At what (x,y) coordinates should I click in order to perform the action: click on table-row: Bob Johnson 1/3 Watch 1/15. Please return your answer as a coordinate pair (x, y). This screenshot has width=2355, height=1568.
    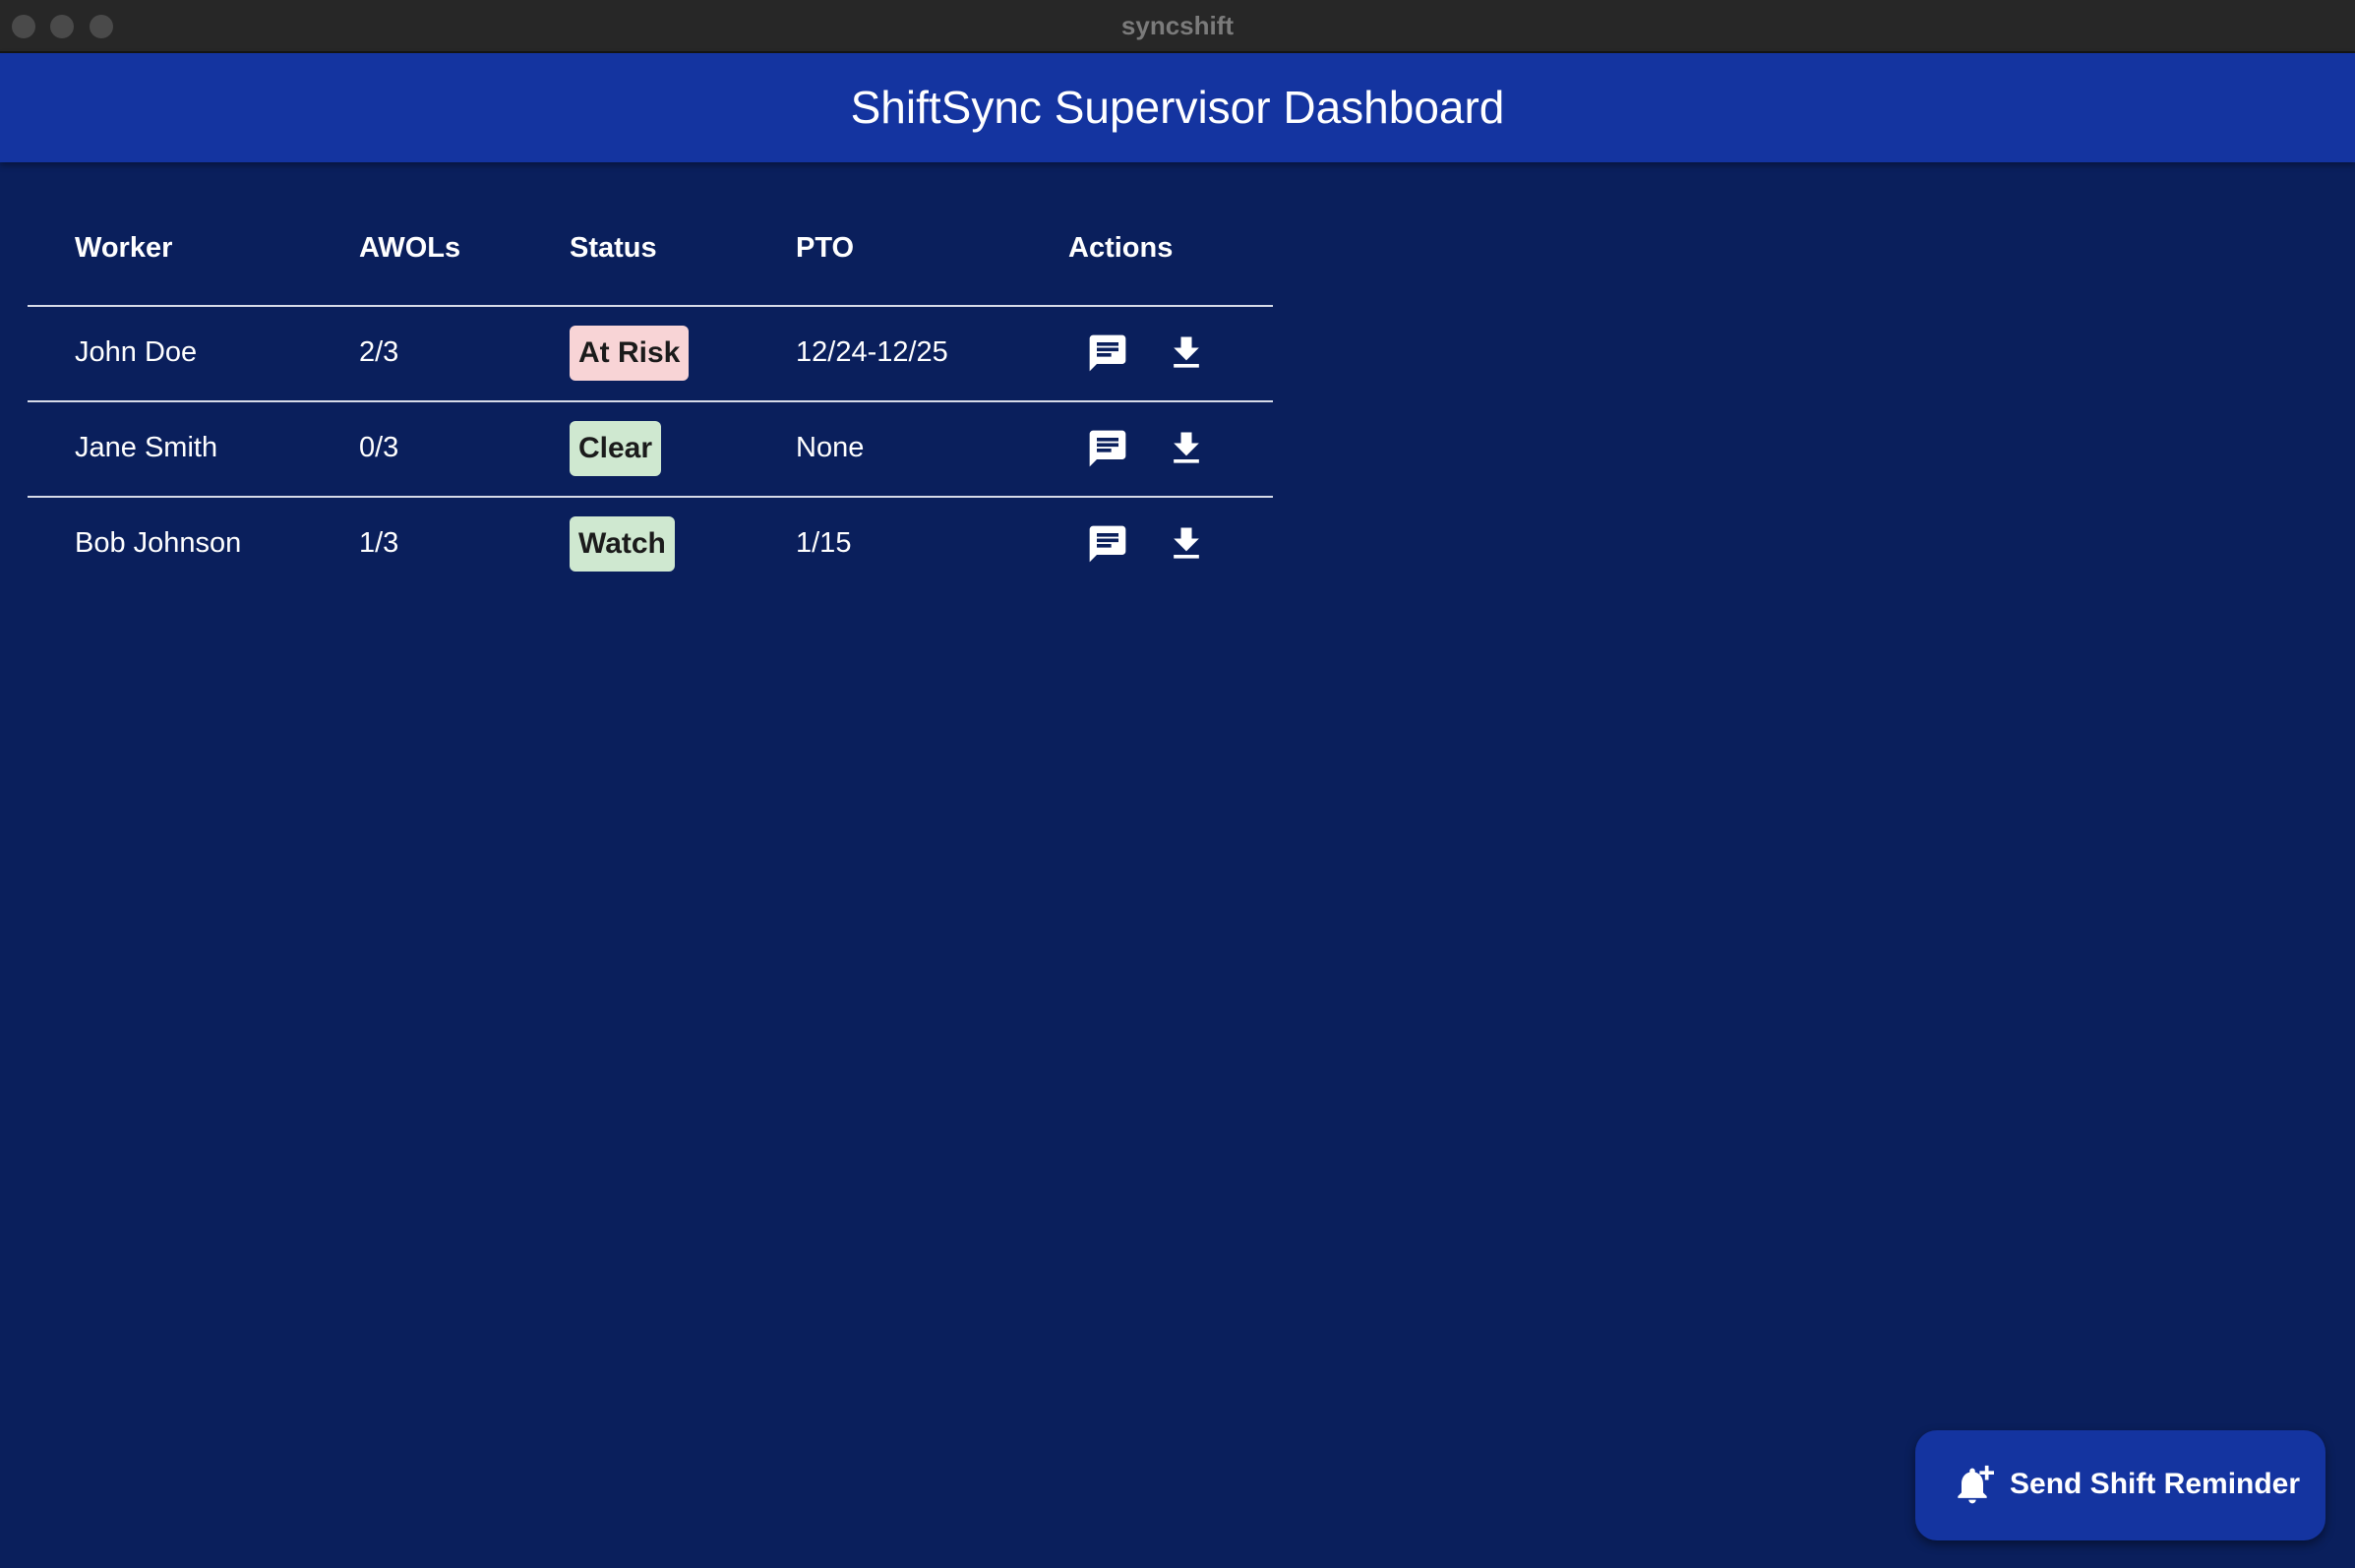
    Looking at the image, I should click on (650, 544).